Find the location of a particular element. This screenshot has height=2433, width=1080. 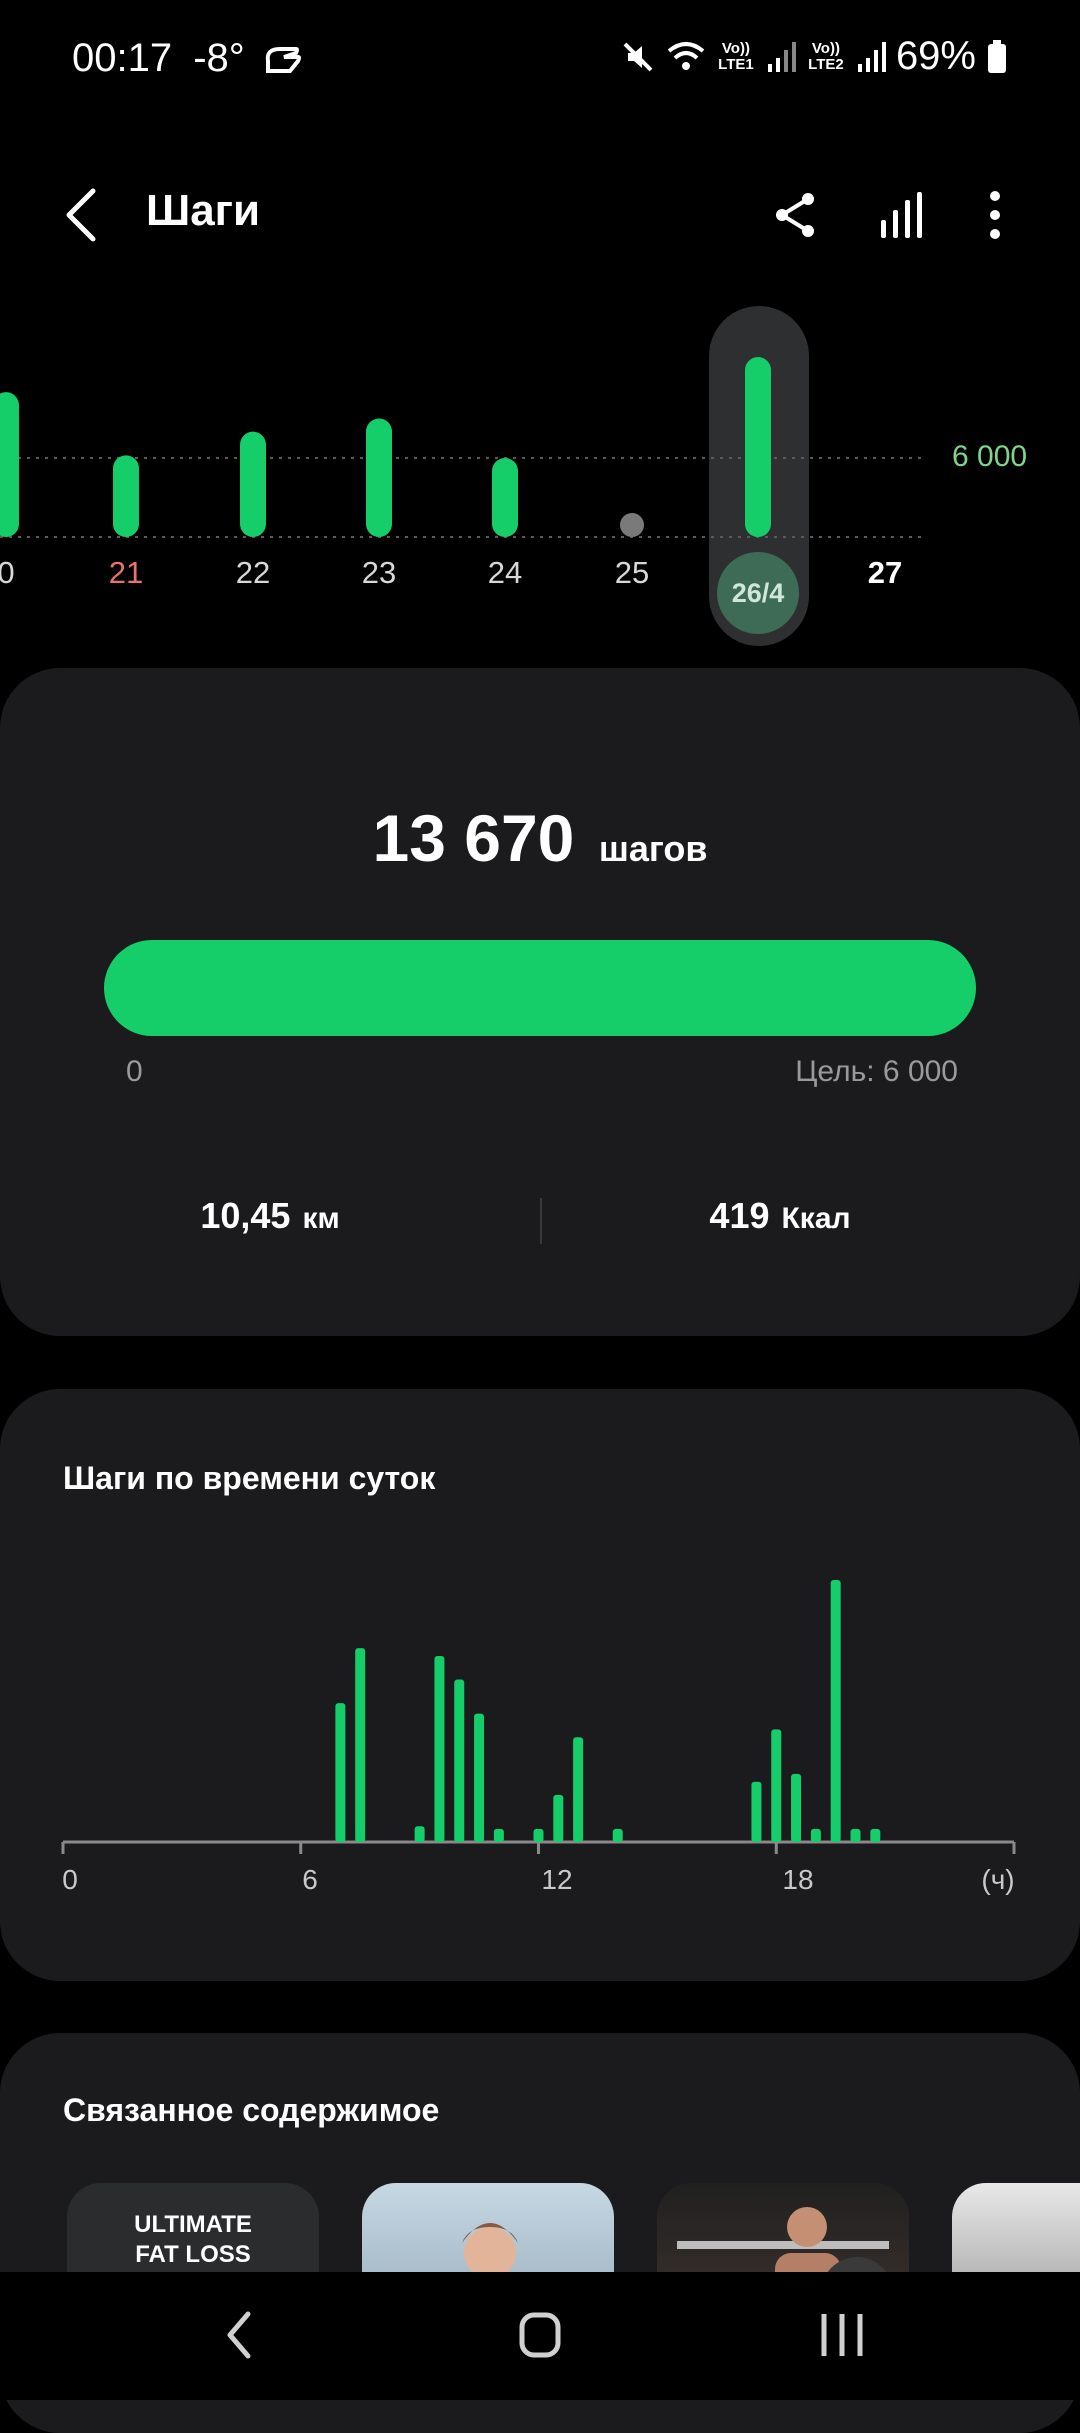

share-icon is located at coordinates (795, 215).